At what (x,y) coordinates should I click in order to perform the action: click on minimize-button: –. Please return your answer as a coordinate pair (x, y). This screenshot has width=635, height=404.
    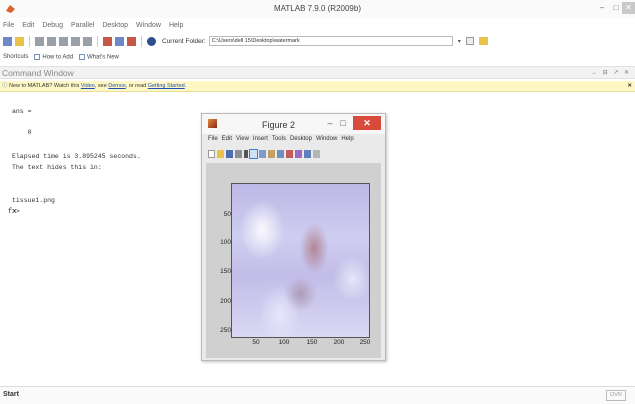
    Looking at the image, I should click on (602, 8).